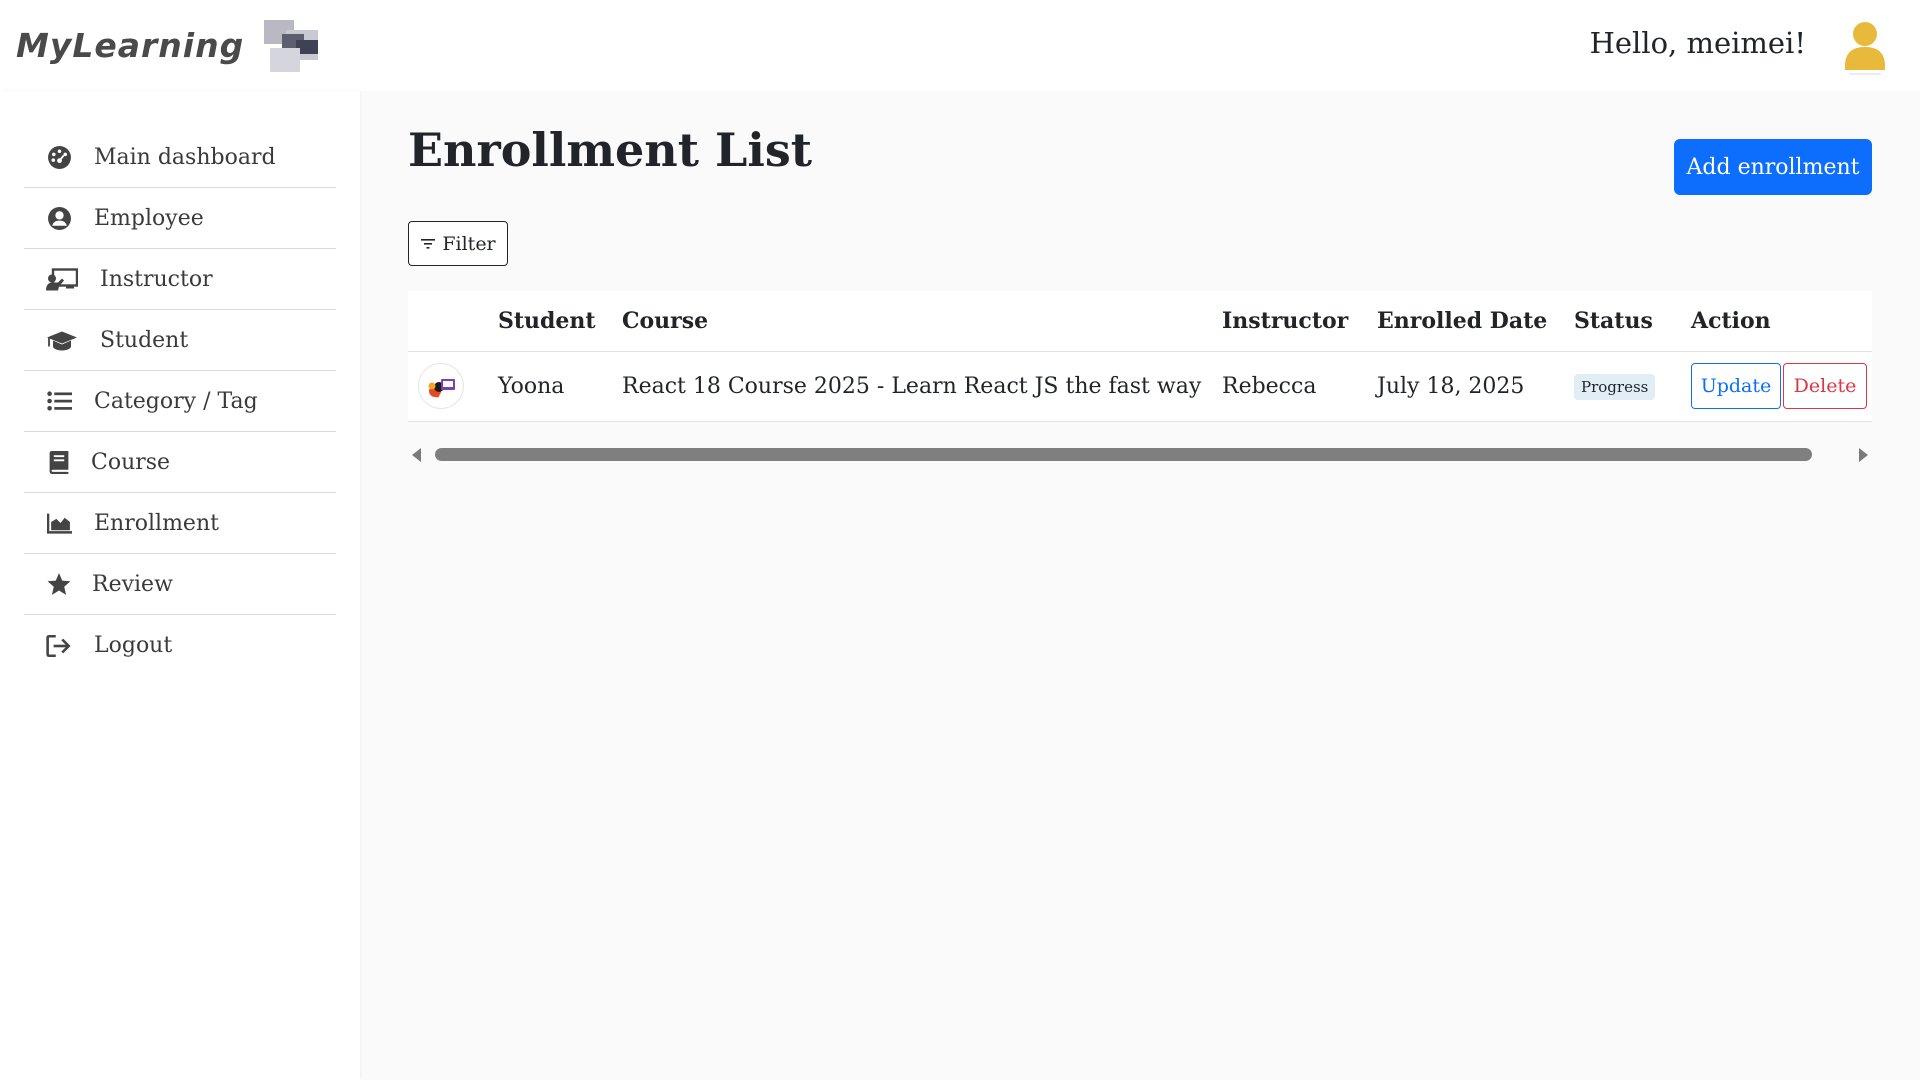 The height and width of the screenshot is (1080, 1920). Describe the element at coordinates (62, 279) in the screenshot. I see `chalkboard-teacher-icon` at that location.